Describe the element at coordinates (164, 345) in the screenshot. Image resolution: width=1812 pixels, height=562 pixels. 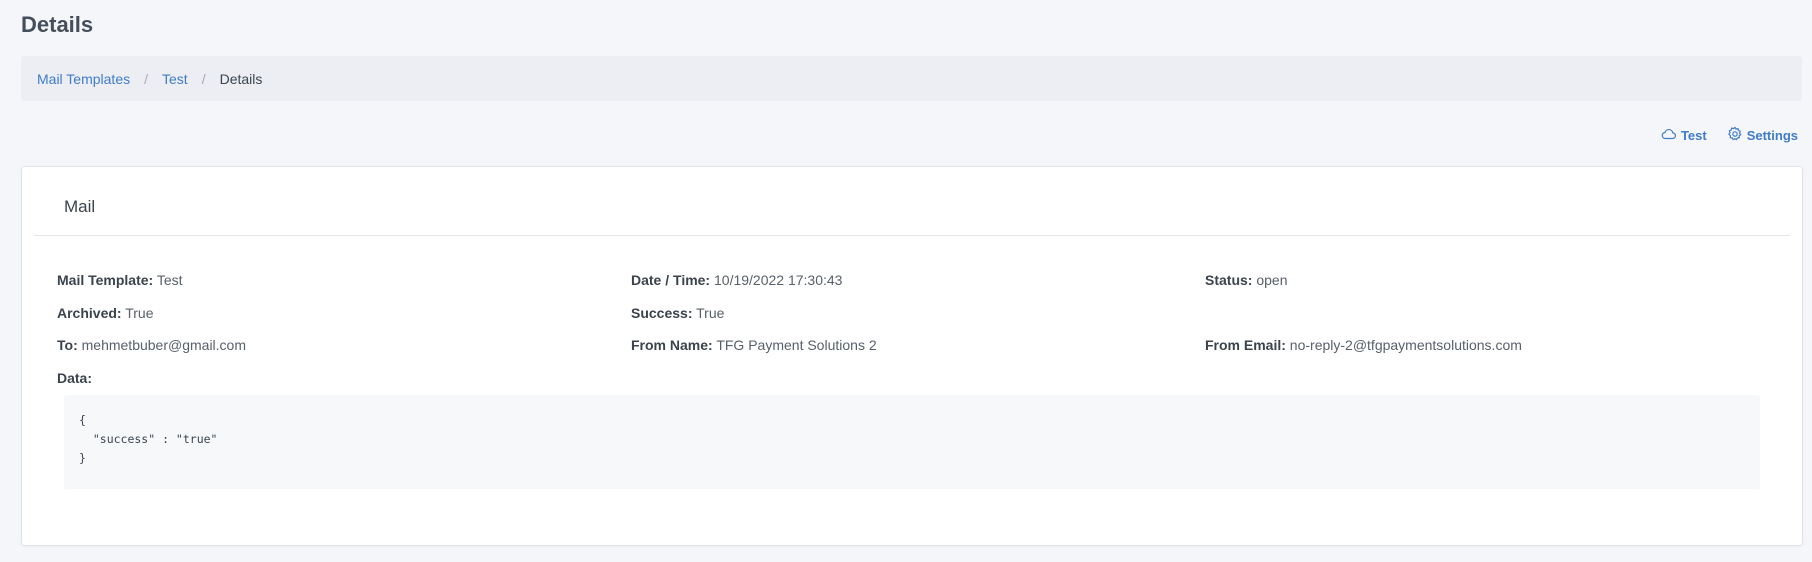
I see `field-value: mehmetbuber@gmail.com` at that location.